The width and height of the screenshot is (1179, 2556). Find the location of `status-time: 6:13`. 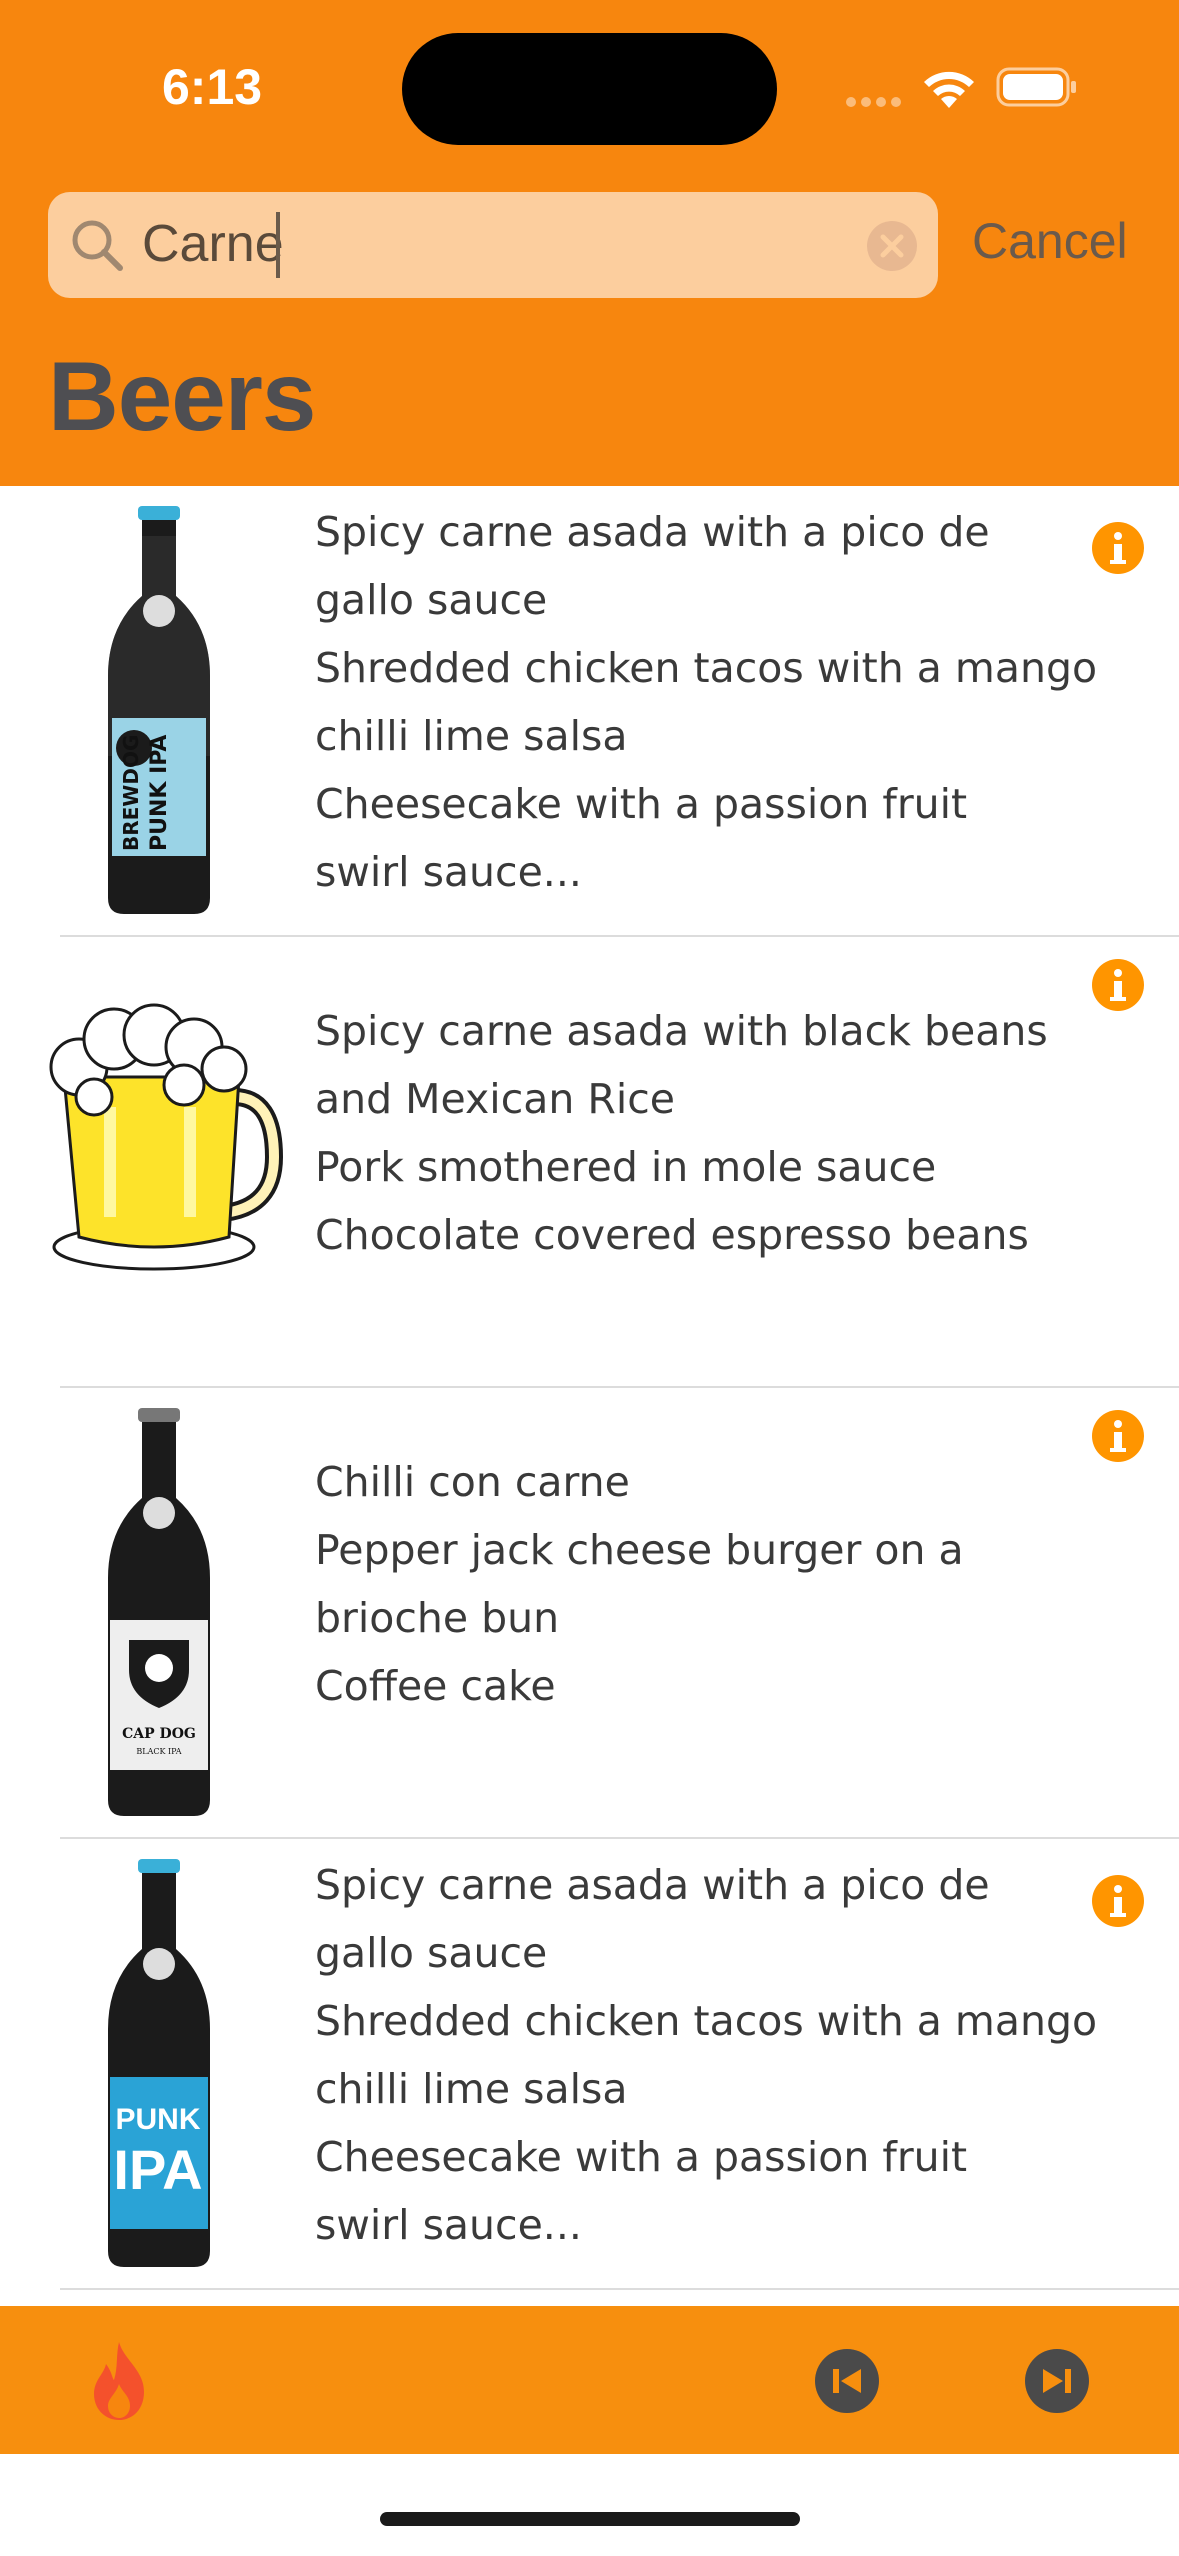

status-time: 6:13 is located at coordinates (212, 87).